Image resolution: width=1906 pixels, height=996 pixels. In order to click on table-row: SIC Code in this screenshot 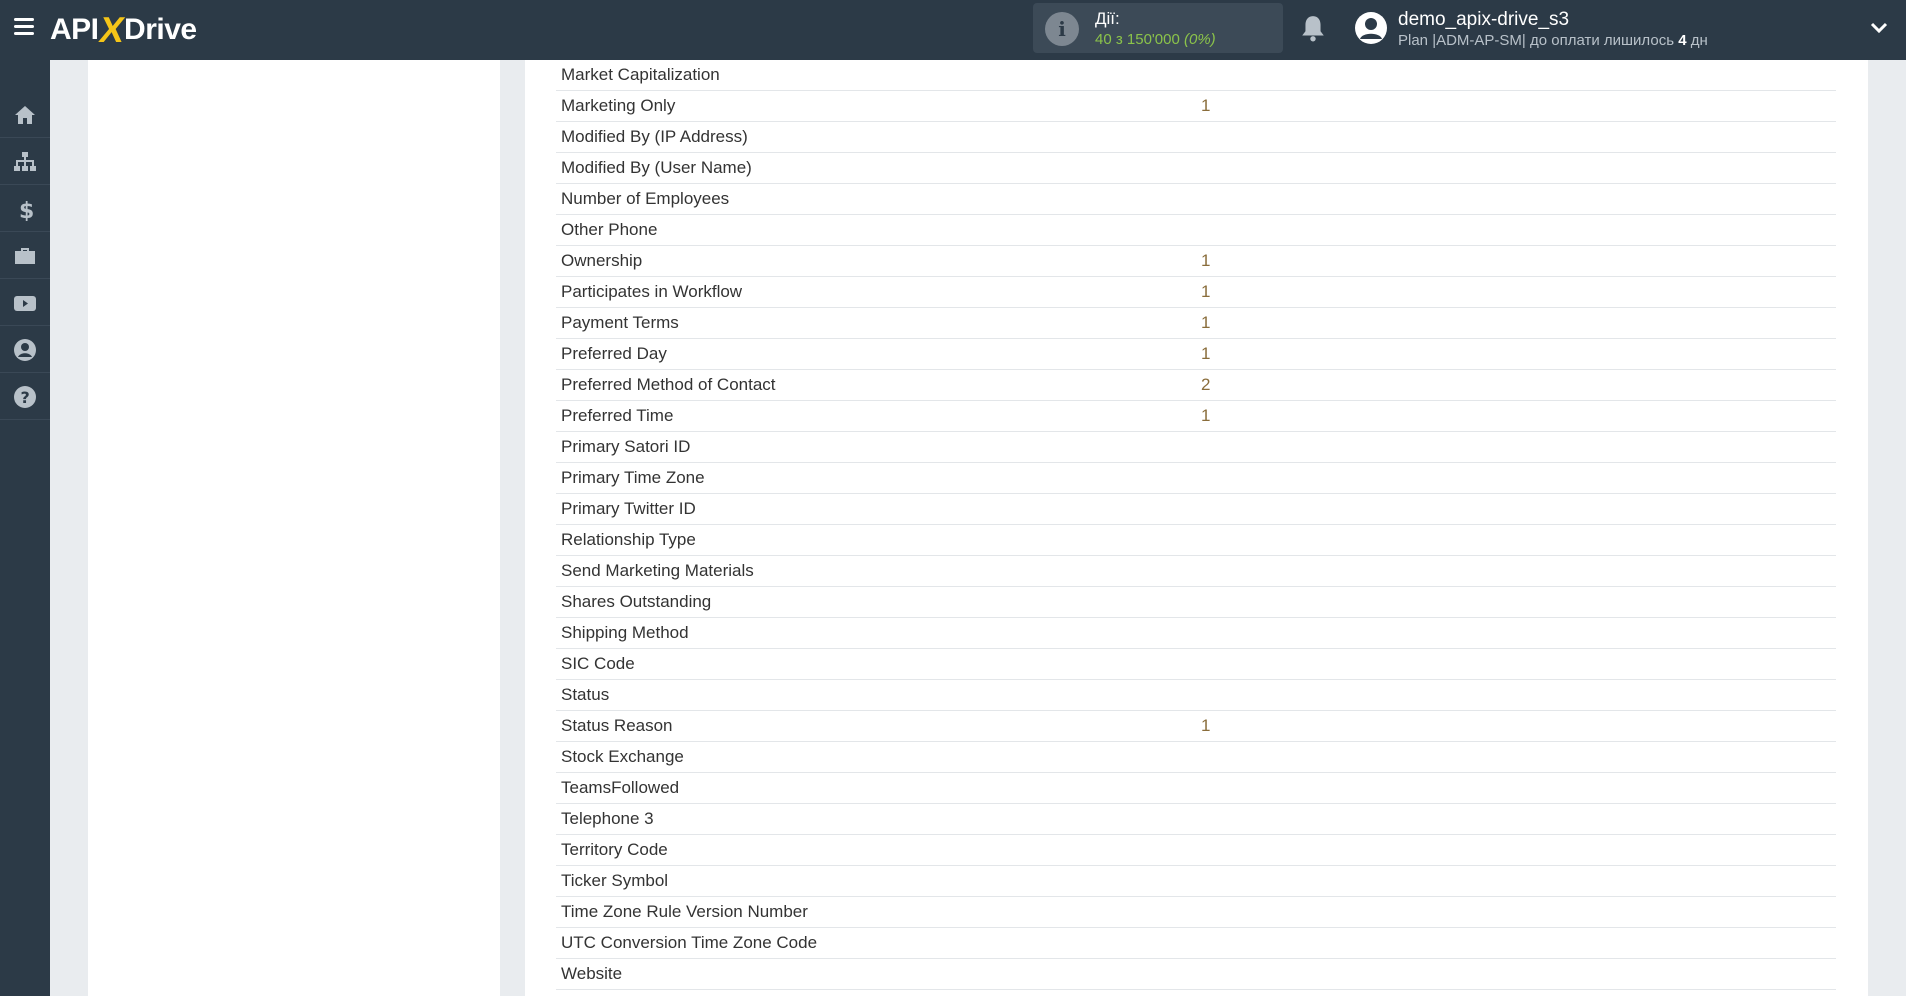, I will do `click(1196, 664)`.